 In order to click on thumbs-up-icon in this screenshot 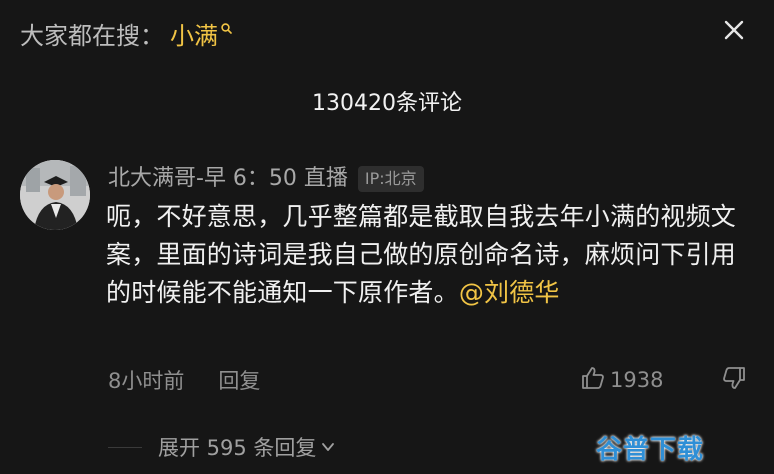, I will do `click(595, 380)`.